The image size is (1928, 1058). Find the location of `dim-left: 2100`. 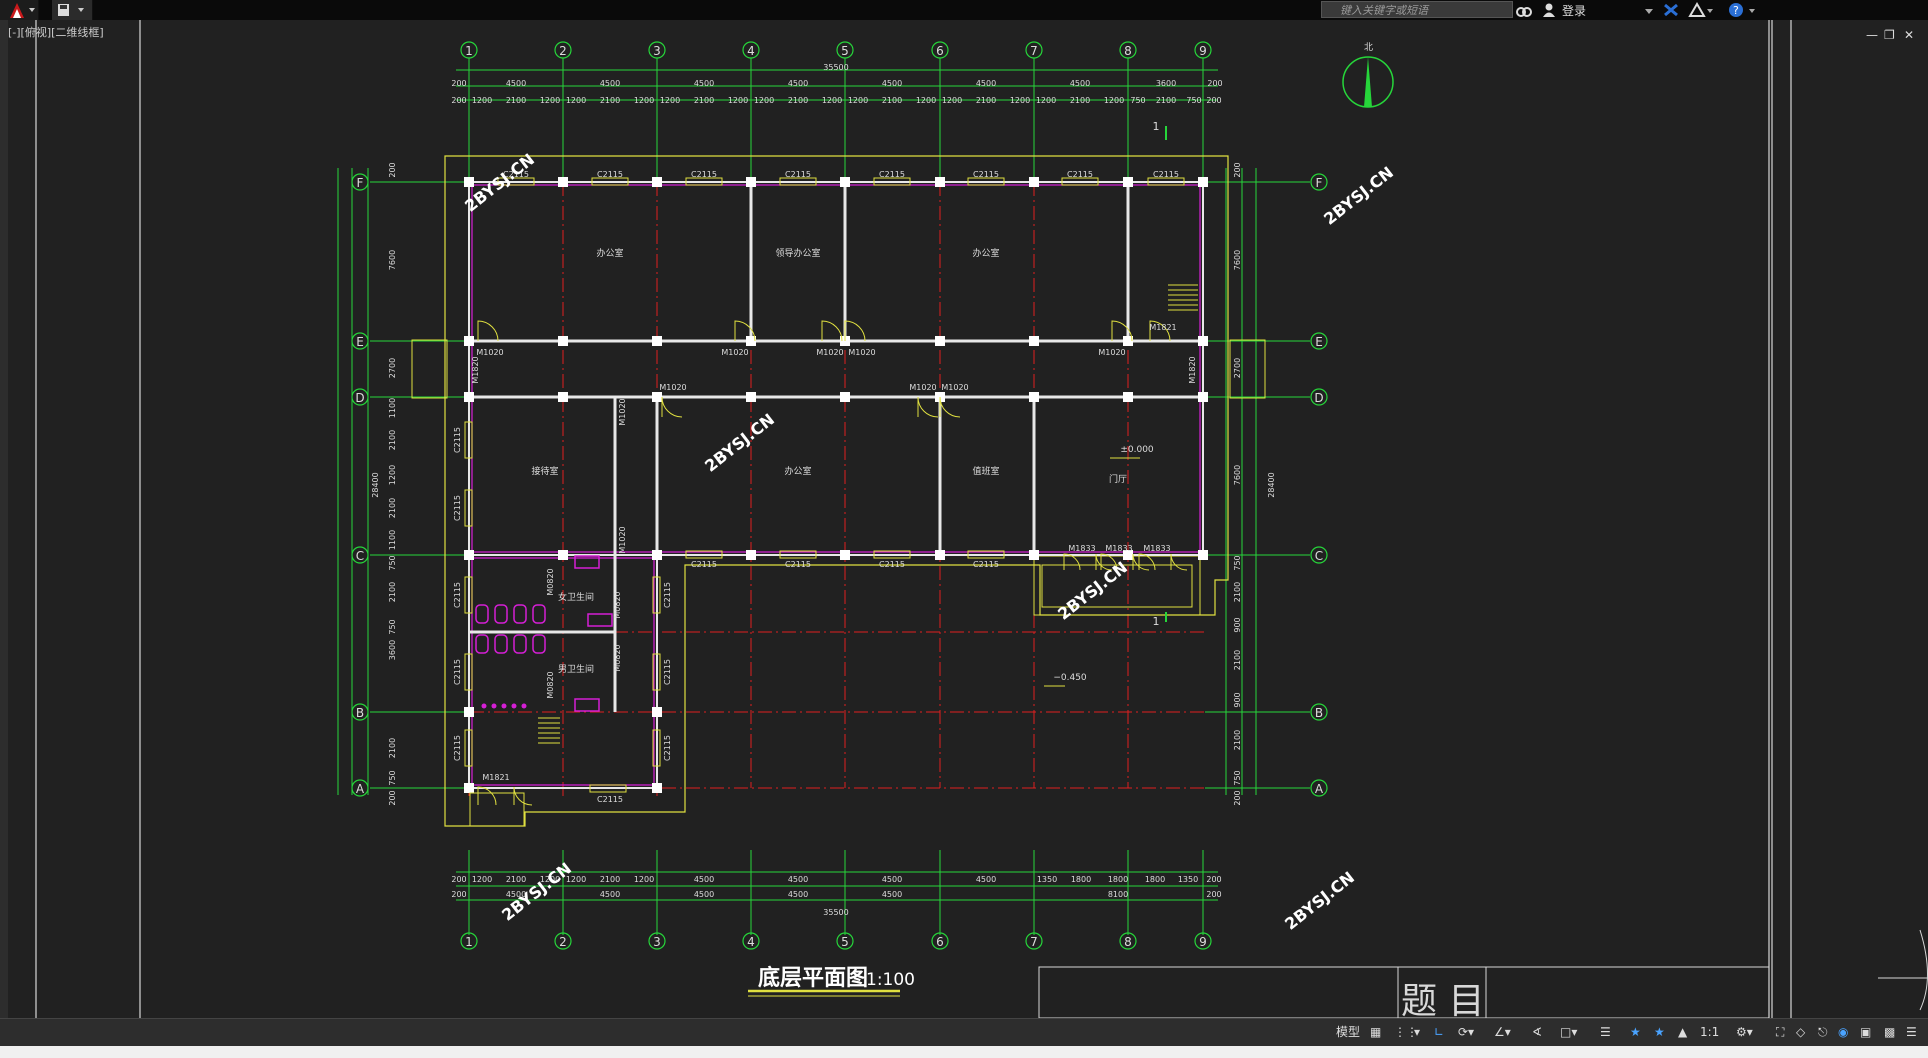

dim-left: 2100 is located at coordinates (392, 592).